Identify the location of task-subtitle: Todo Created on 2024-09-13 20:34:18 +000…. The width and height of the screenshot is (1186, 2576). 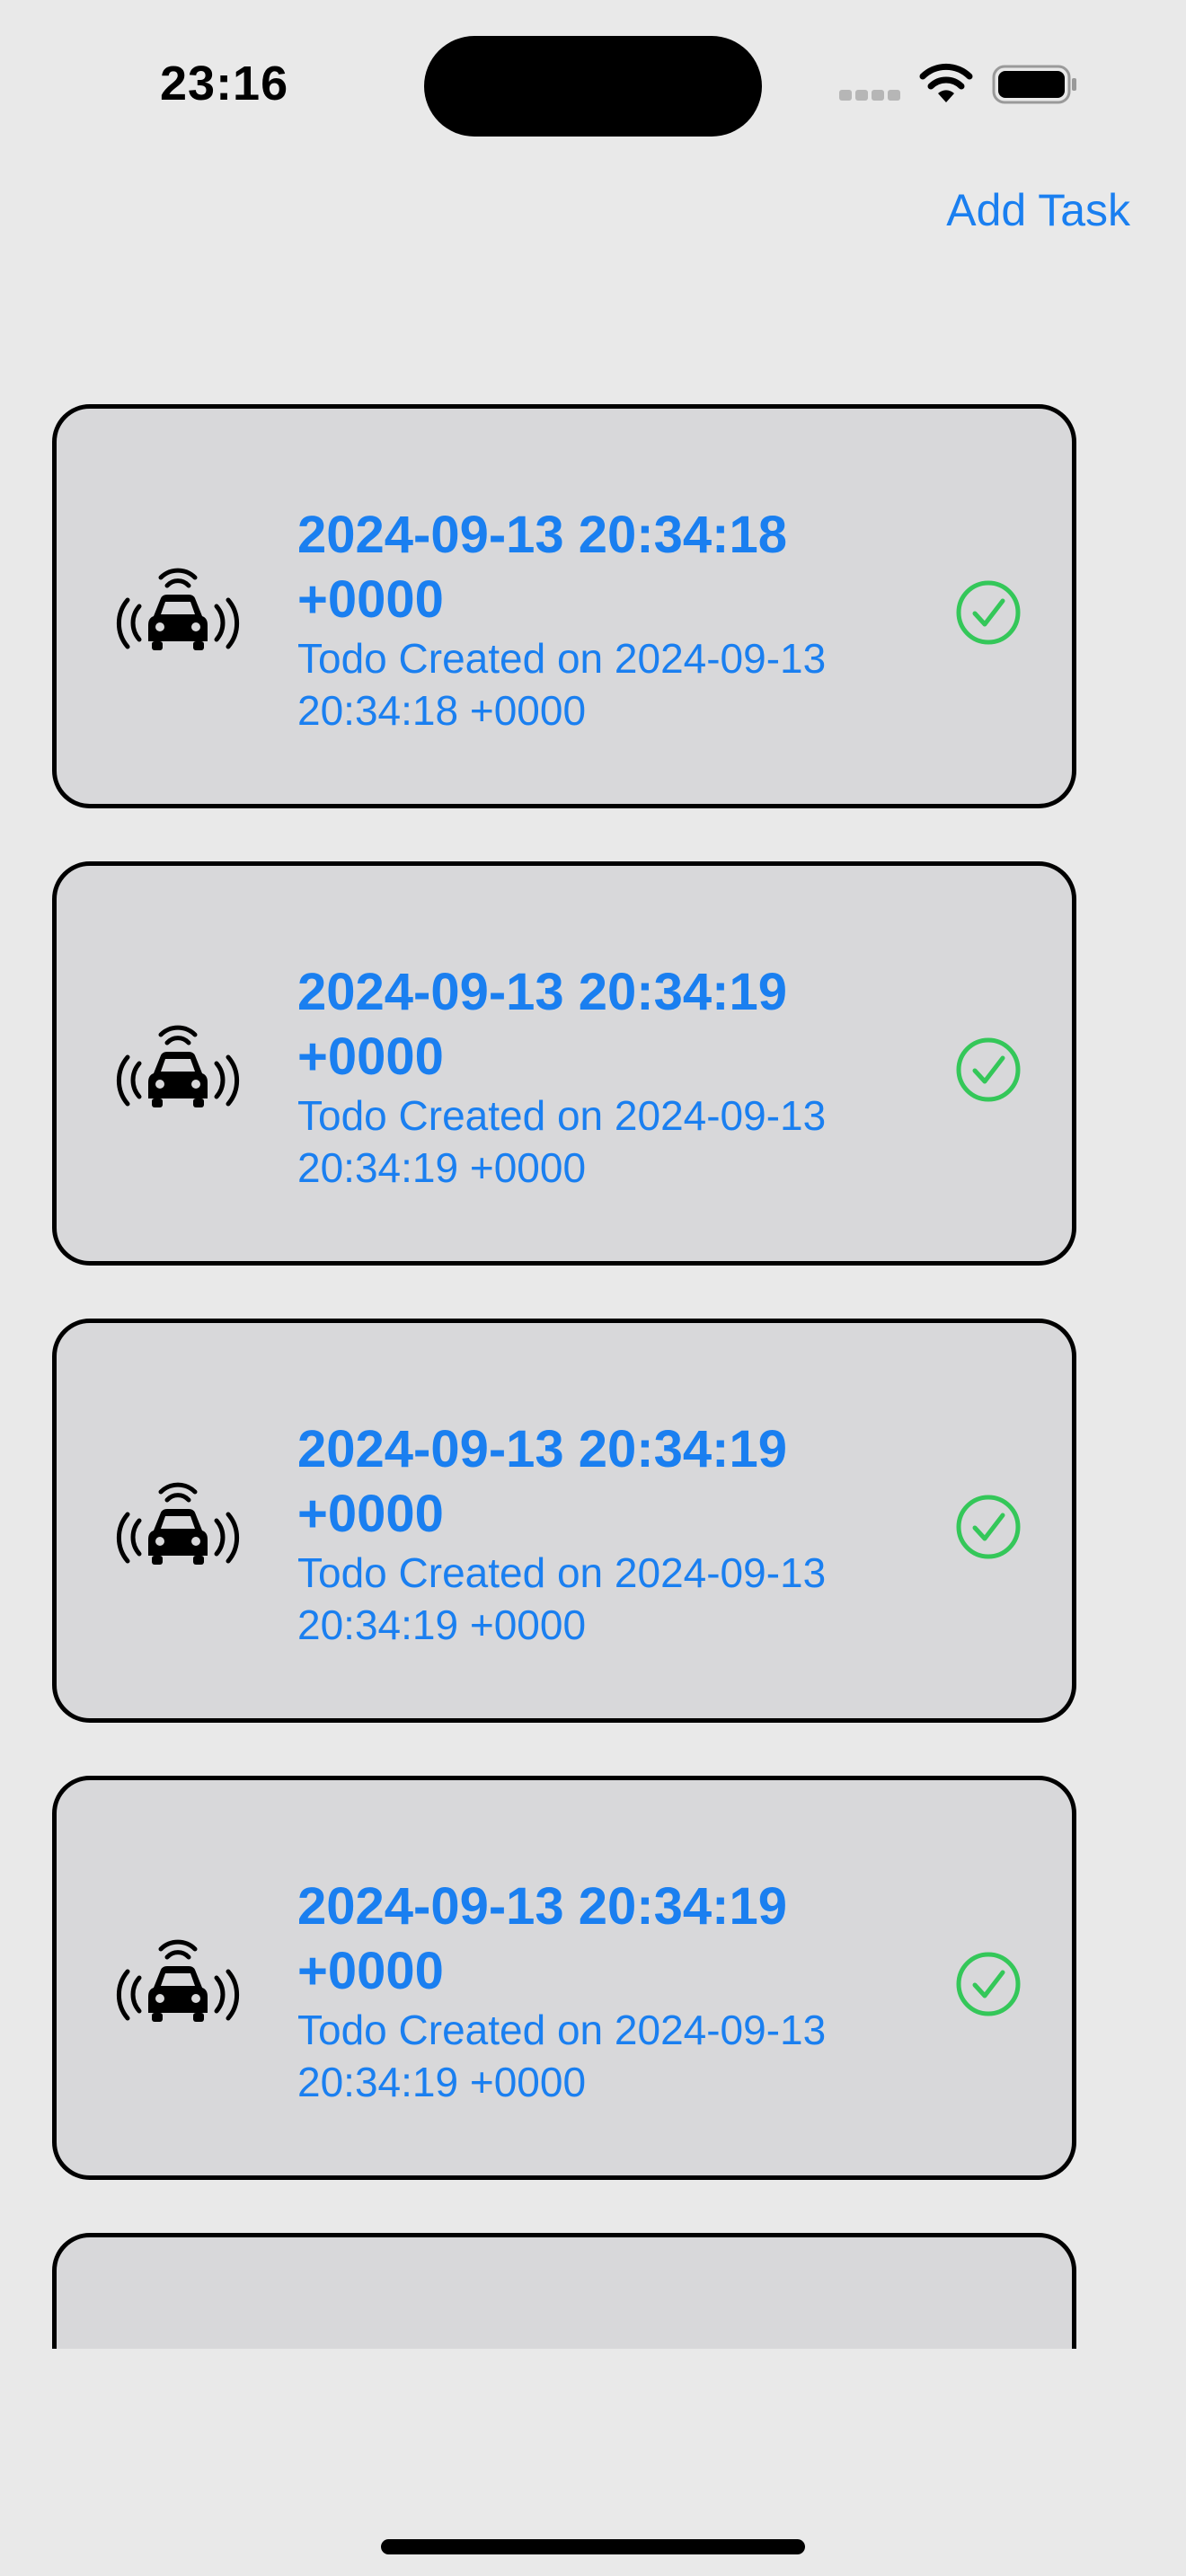
(562, 684).